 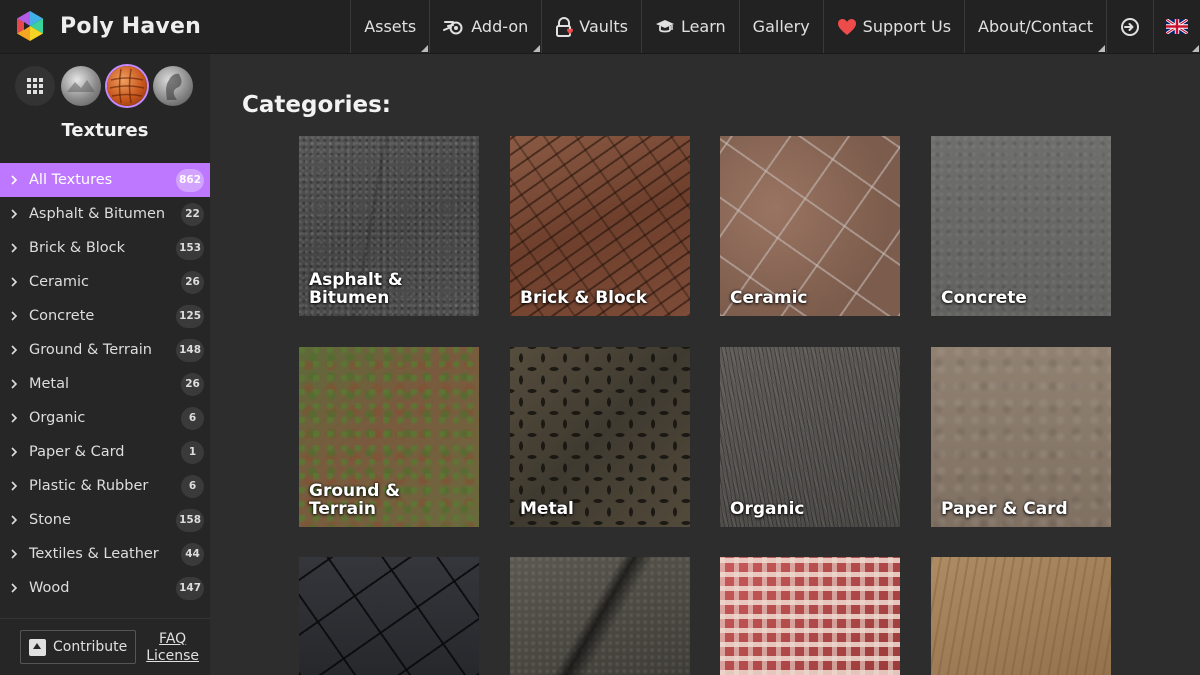 What do you see at coordinates (127, 86) in the screenshot?
I see `textures-button` at bounding box center [127, 86].